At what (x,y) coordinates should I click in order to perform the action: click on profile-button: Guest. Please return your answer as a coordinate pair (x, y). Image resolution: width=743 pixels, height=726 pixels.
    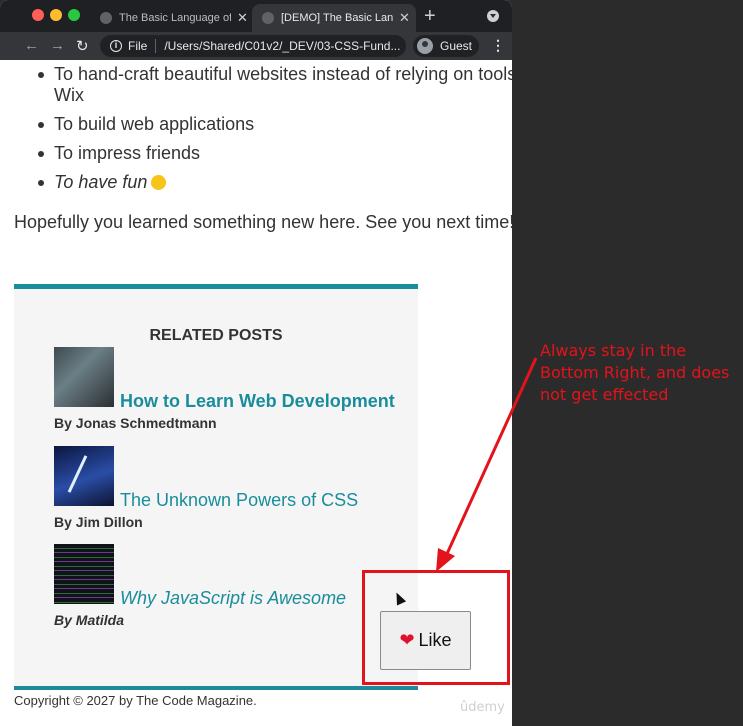
    Looking at the image, I should click on (446, 46).